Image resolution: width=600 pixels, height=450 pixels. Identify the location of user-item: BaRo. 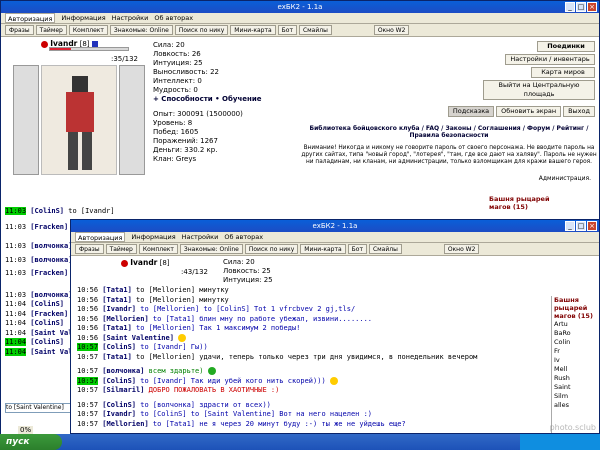
(575, 333).